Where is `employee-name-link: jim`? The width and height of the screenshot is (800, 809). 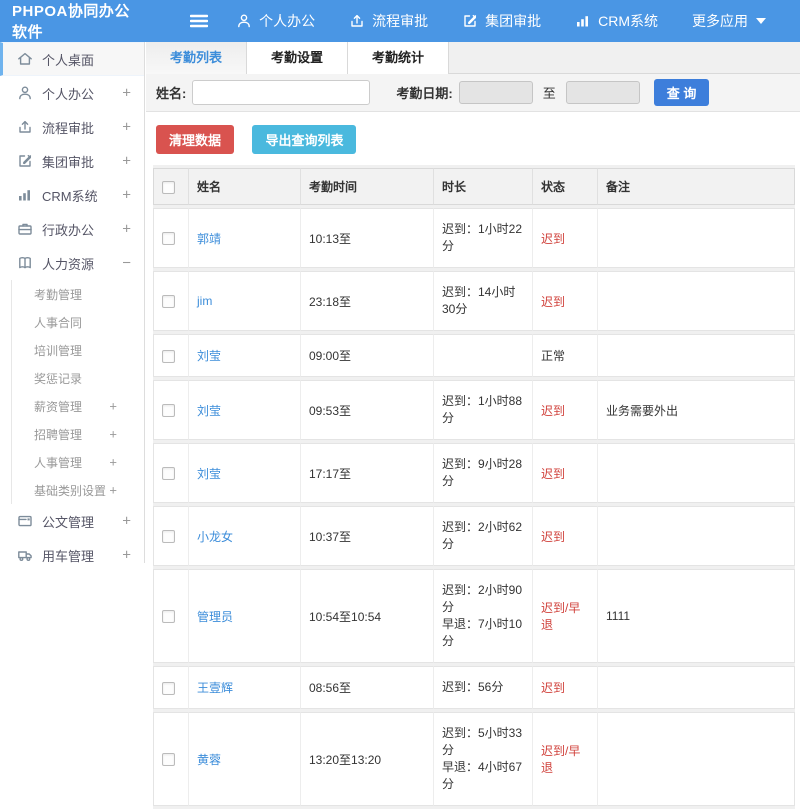 employee-name-link: jim is located at coordinates (204, 301).